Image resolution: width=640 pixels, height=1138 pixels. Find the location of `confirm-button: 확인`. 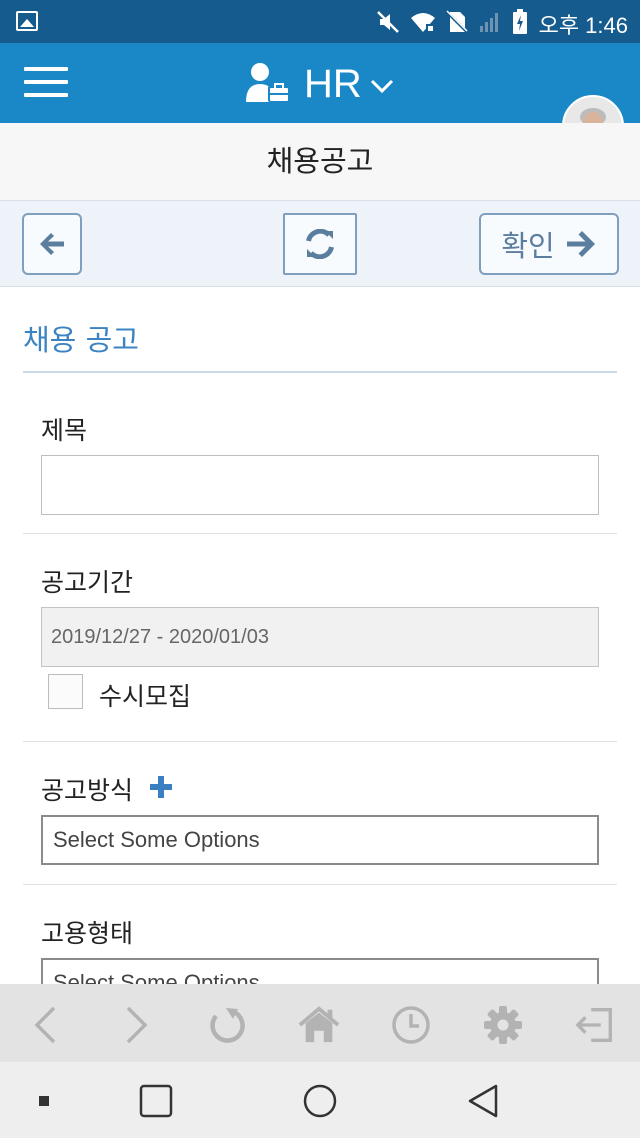

confirm-button: 확인 is located at coordinates (549, 244).